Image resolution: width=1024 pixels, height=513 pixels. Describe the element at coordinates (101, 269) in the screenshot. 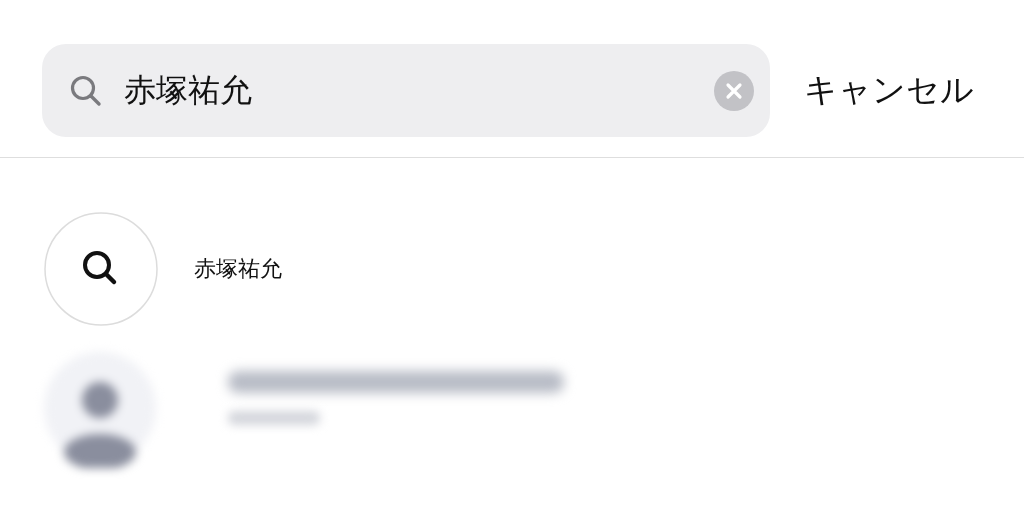

I see `search-icon` at that location.